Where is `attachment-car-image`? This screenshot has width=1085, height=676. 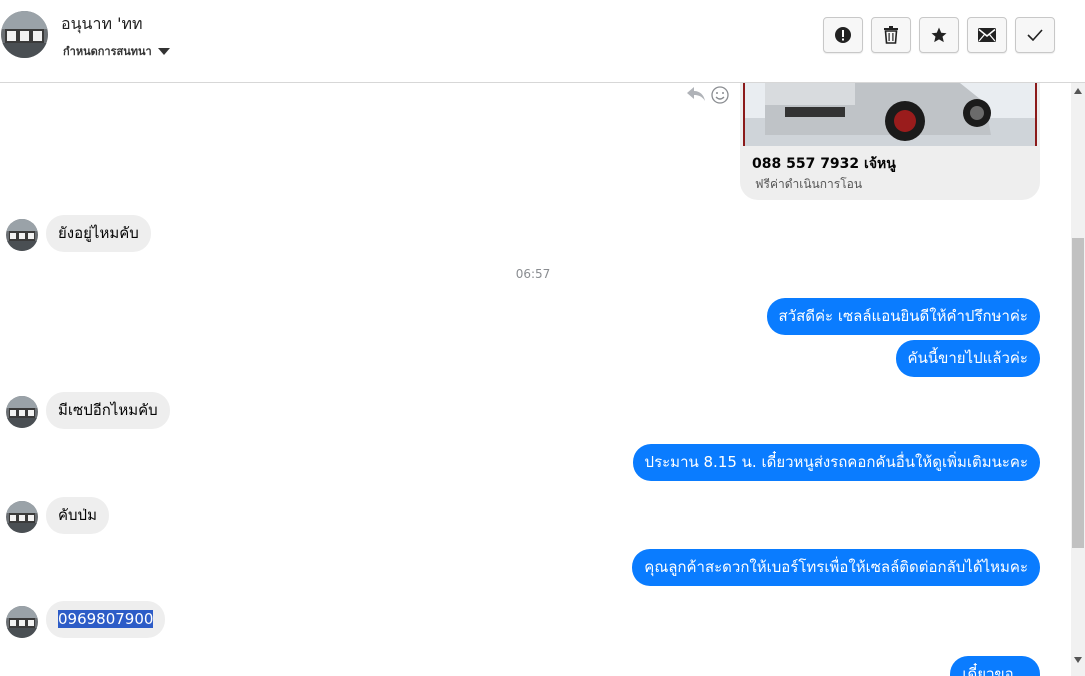 attachment-car-image is located at coordinates (890, 114).